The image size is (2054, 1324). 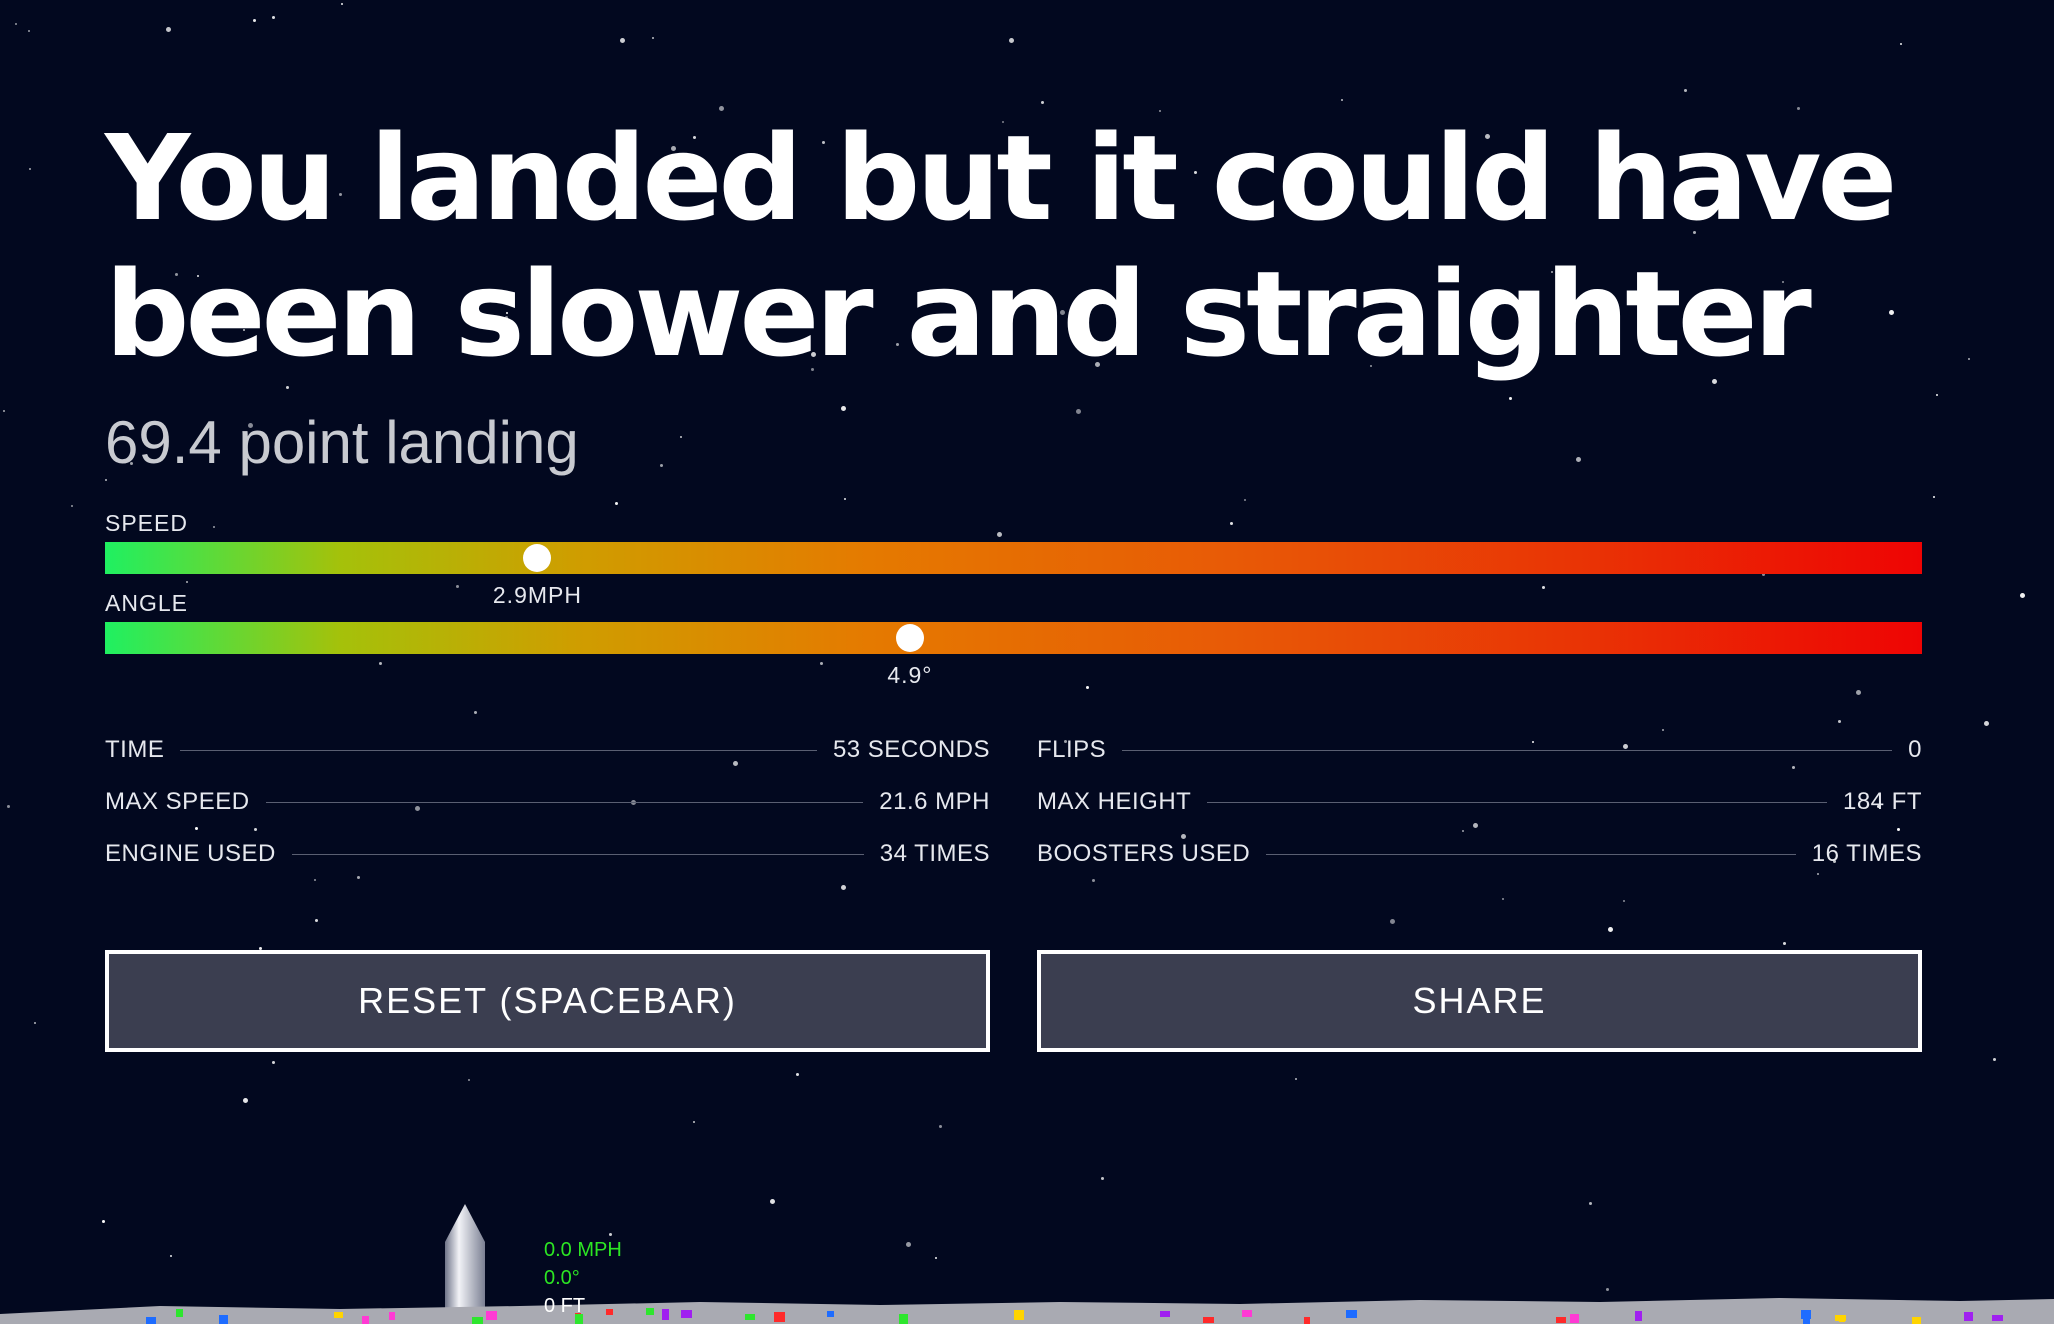 I want to click on speed-meter-bar: 2.9MPH, so click(x=1013, y=575).